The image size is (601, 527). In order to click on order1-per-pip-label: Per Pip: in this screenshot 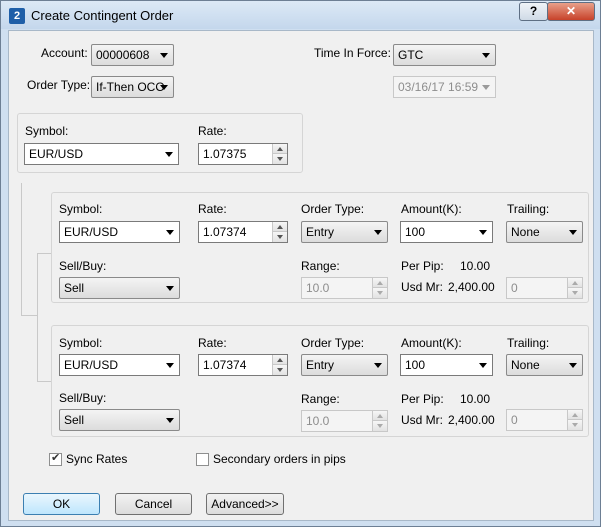, I will do `click(422, 266)`.